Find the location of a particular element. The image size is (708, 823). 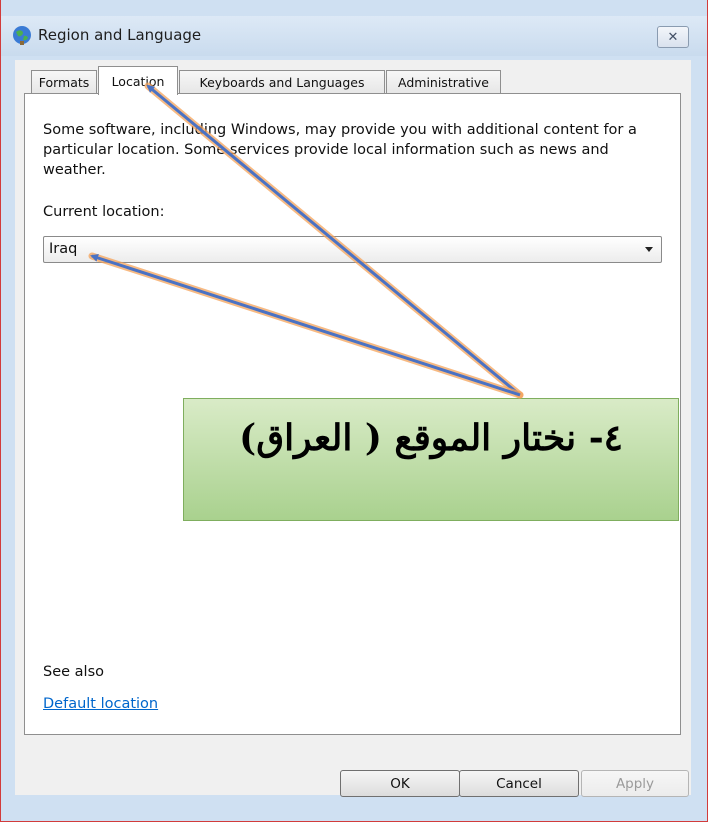

current-location-dropdown: Iraq is located at coordinates (352, 249).